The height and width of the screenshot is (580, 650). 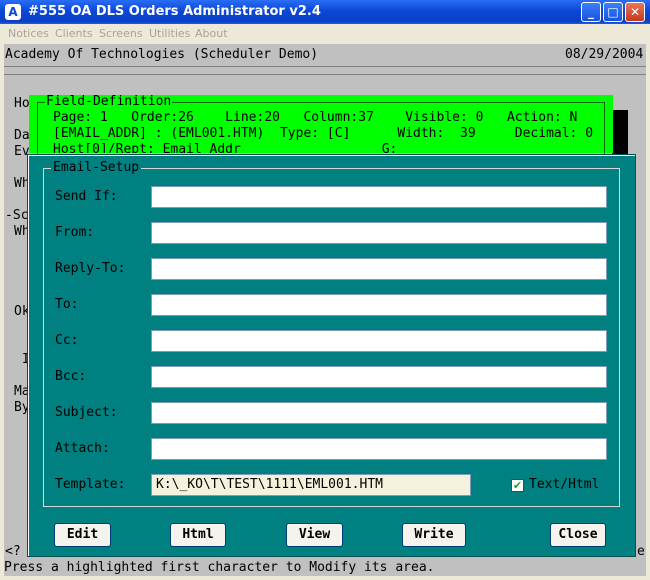 What do you see at coordinates (86, 412) in the screenshot?
I see `subject-label: Subject:` at bounding box center [86, 412].